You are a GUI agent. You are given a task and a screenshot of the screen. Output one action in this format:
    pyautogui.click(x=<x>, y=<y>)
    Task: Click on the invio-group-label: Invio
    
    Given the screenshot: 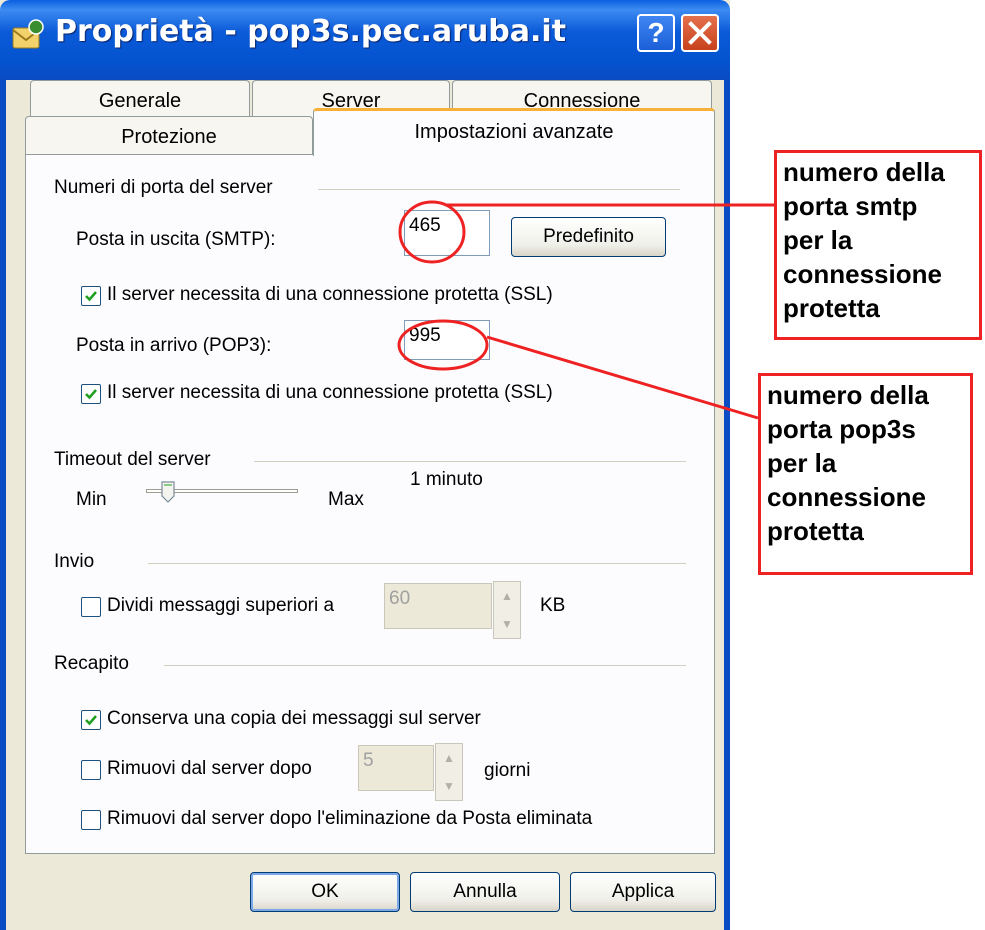 What is the action you would take?
    pyautogui.click(x=74, y=561)
    